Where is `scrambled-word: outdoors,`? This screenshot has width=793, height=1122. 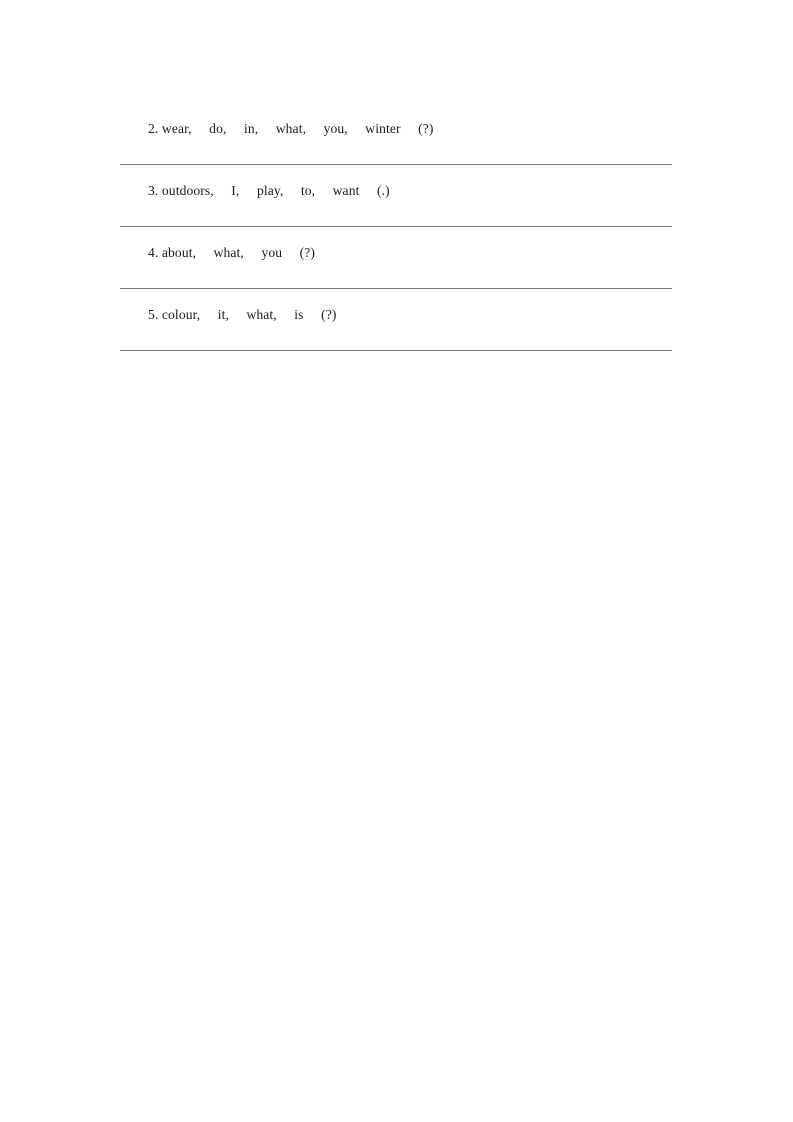 scrambled-word: outdoors, is located at coordinates (187, 190).